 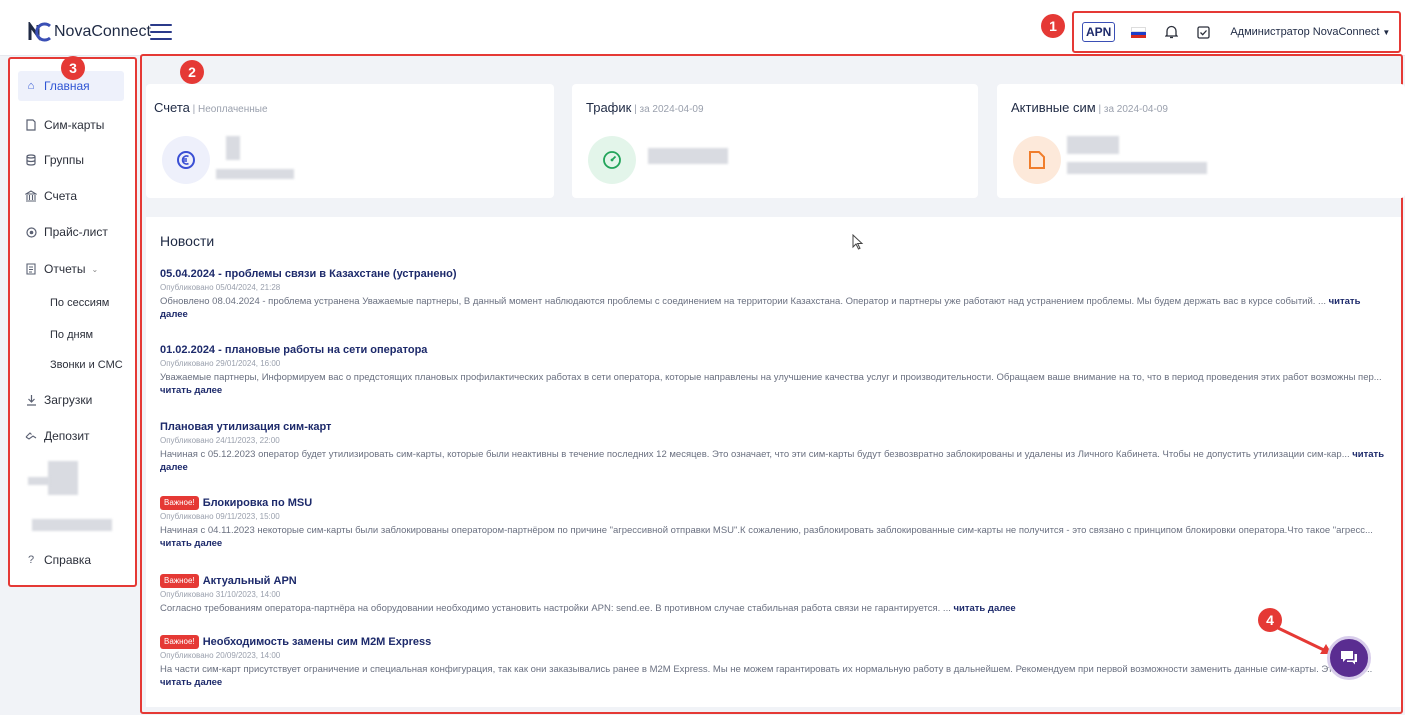 I want to click on sidebar-subitem-days: По дням, so click(x=71, y=335).